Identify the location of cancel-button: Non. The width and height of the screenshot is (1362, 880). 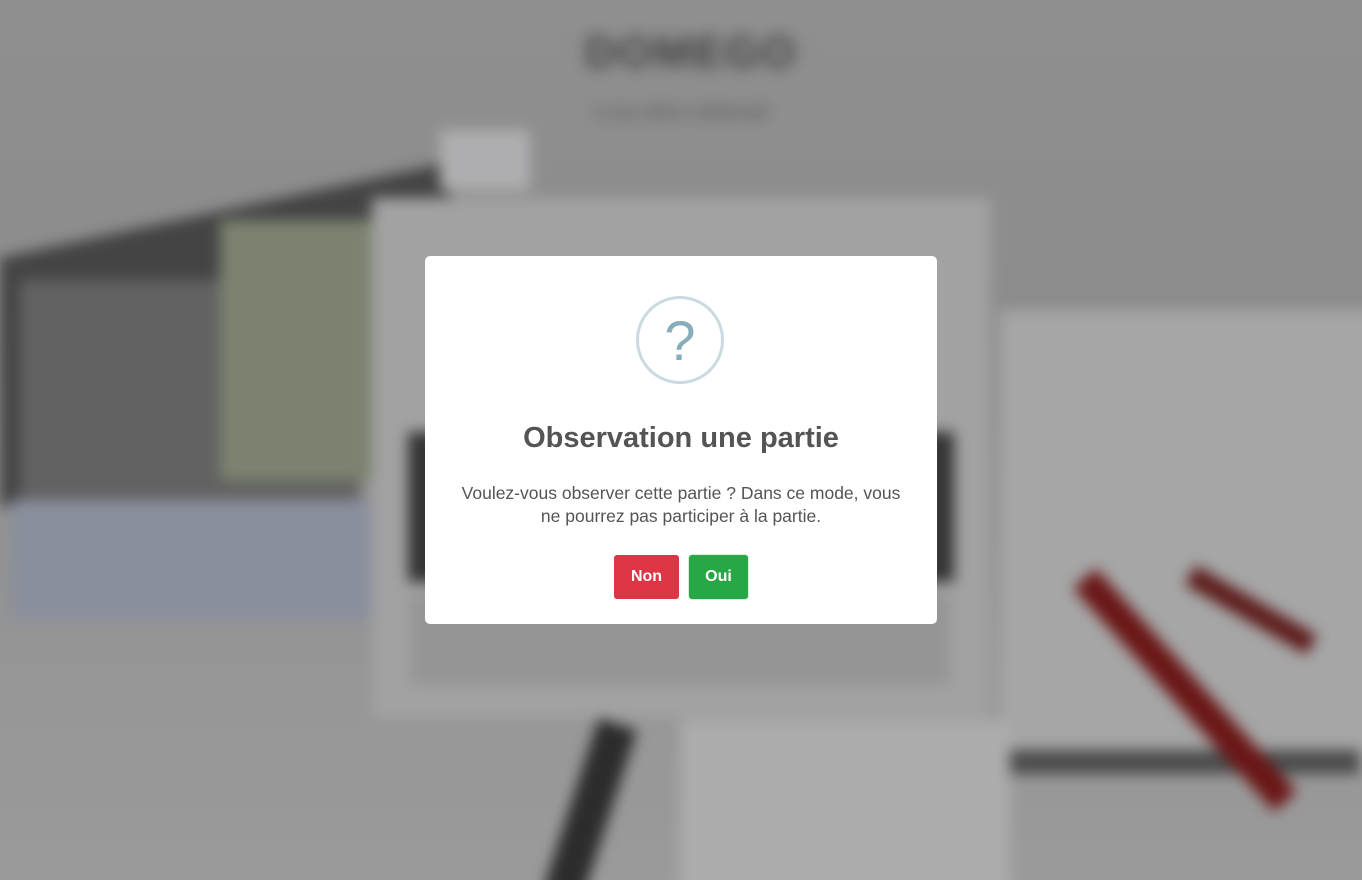
(646, 577).